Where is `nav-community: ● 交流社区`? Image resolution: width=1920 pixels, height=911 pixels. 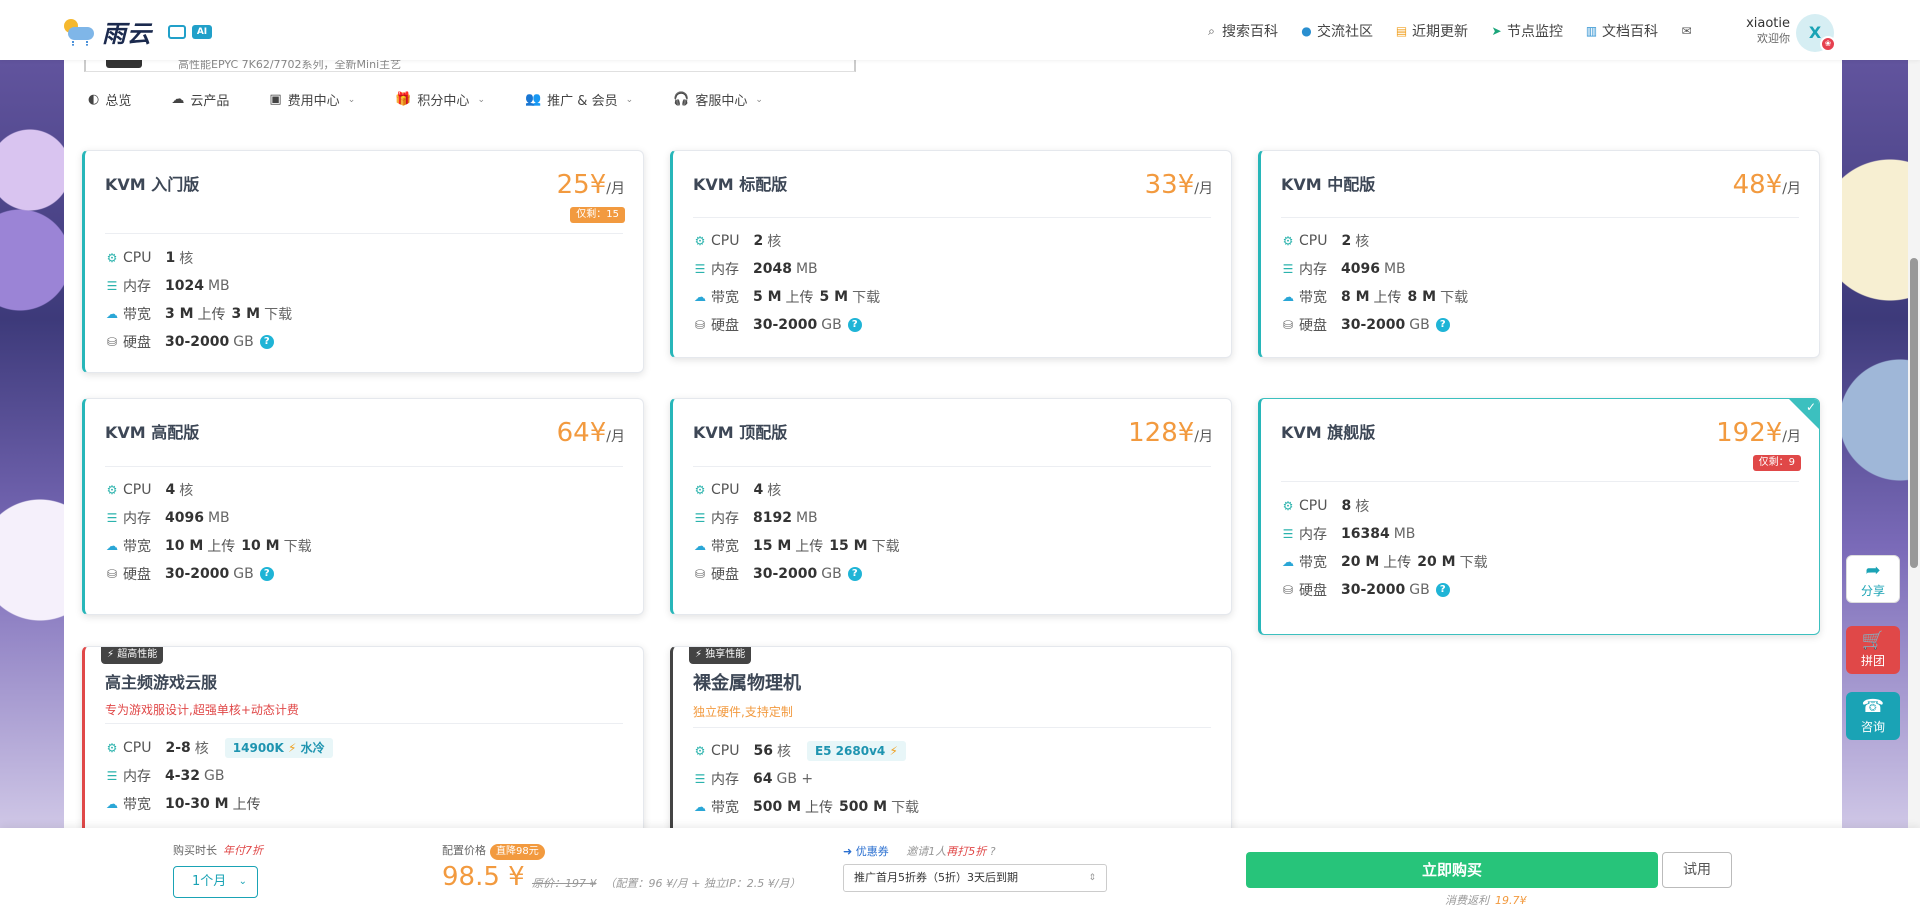
nav-community: ● 交流社区 is located at coordinates (1336, 31).